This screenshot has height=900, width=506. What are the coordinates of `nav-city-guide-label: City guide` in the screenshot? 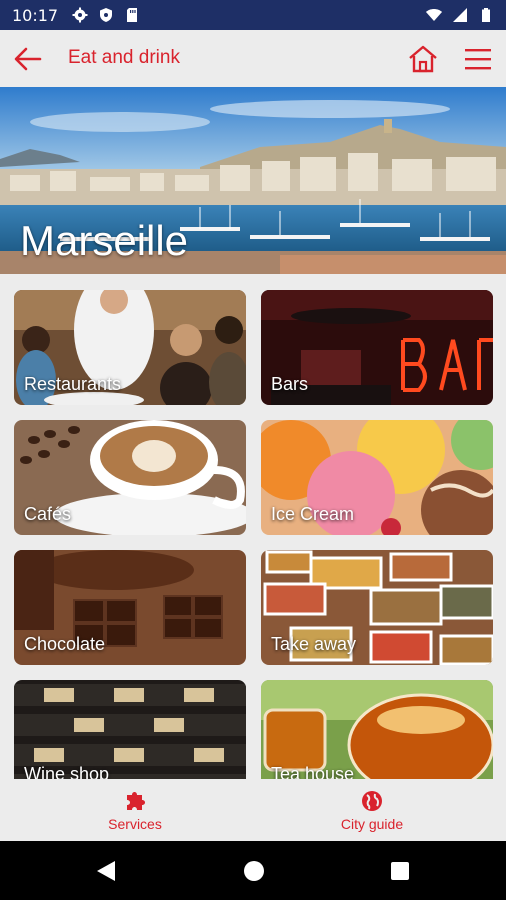 It's located at (372, 824).